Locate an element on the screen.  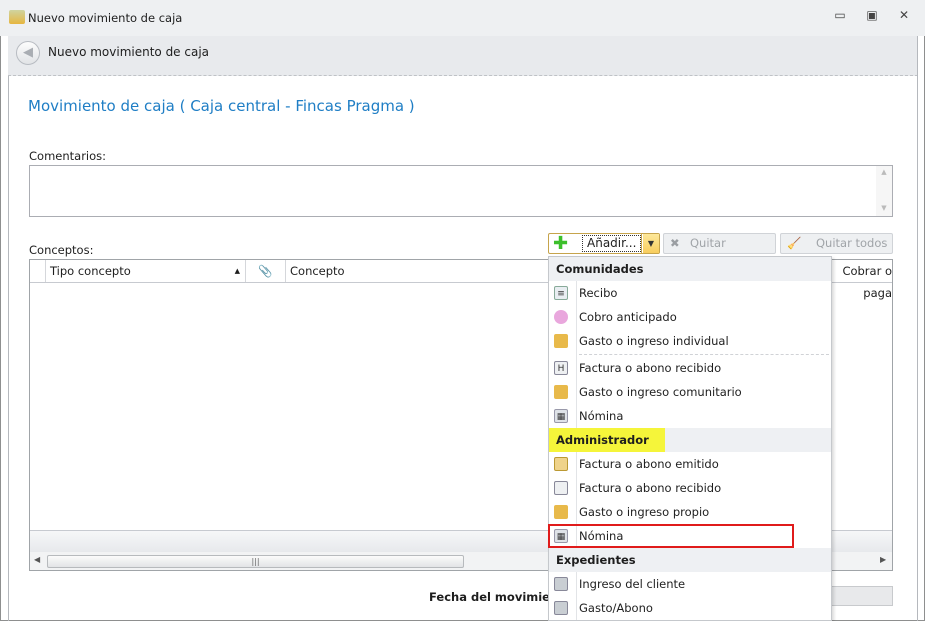
column-label: Cobrar o paga is located at coordinates (867, 282).